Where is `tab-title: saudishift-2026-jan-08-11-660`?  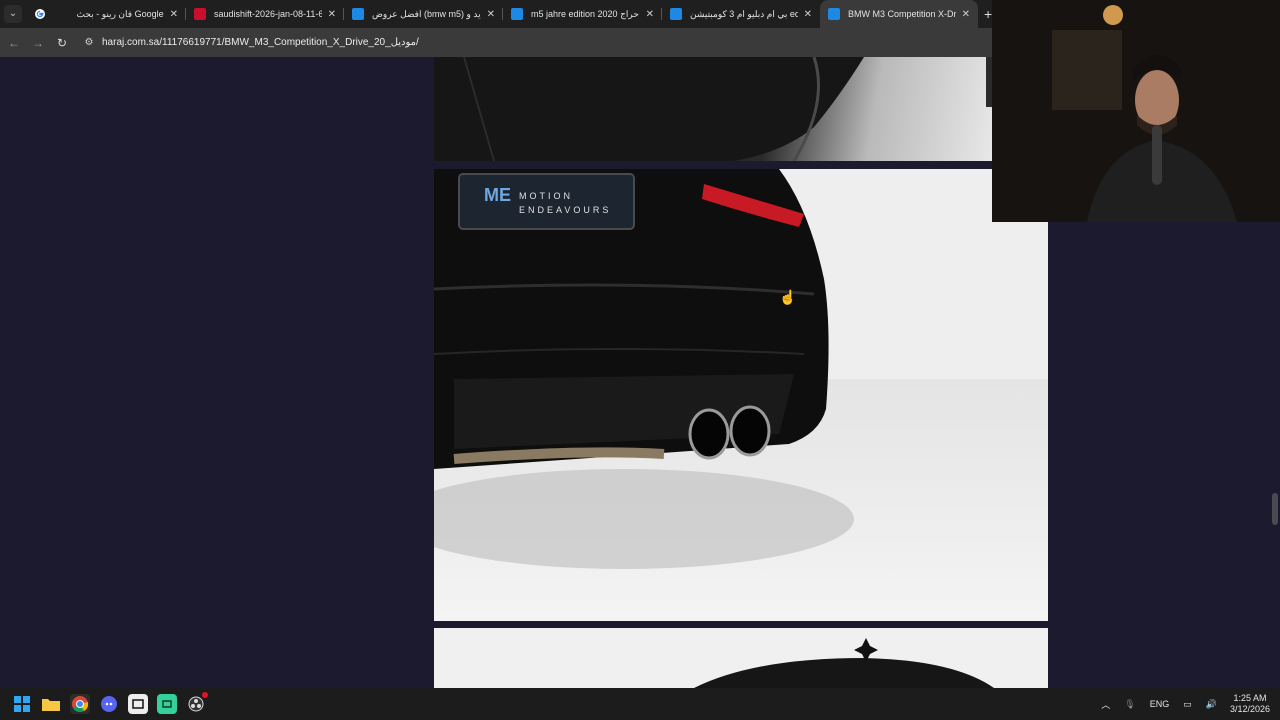
tab-title: saudishift-2026-jan-08-11-660 is located at coordinates (268, 14).